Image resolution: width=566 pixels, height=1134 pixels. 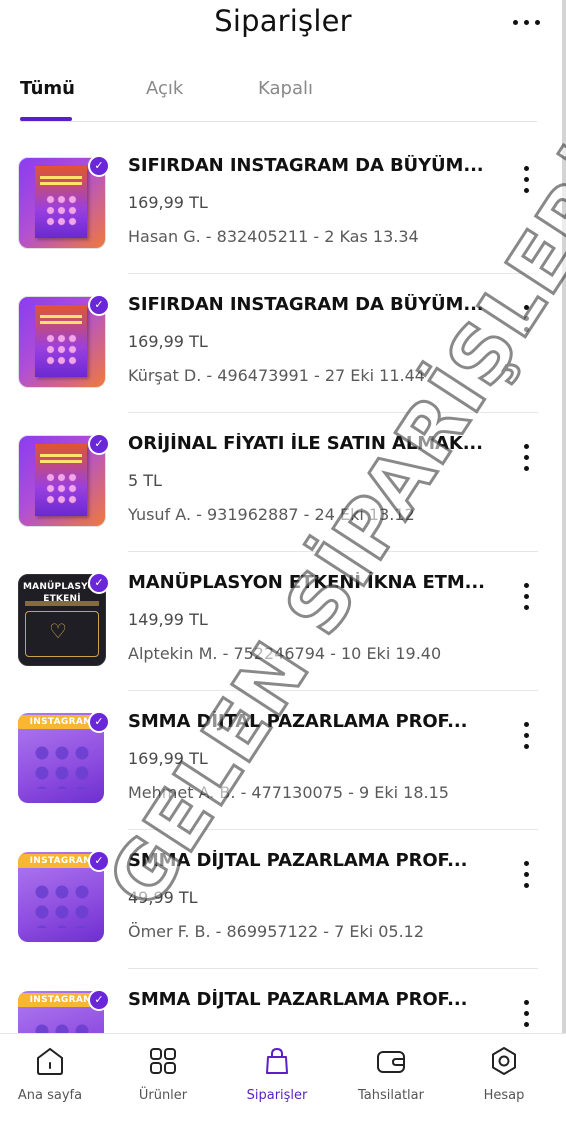 What do you see at coordinates (271, 514) in the screenshot?
I see `order-meta: Yusuf A. - 931962887 - 24 Eki 13.12` at bounding box center [271, 514].